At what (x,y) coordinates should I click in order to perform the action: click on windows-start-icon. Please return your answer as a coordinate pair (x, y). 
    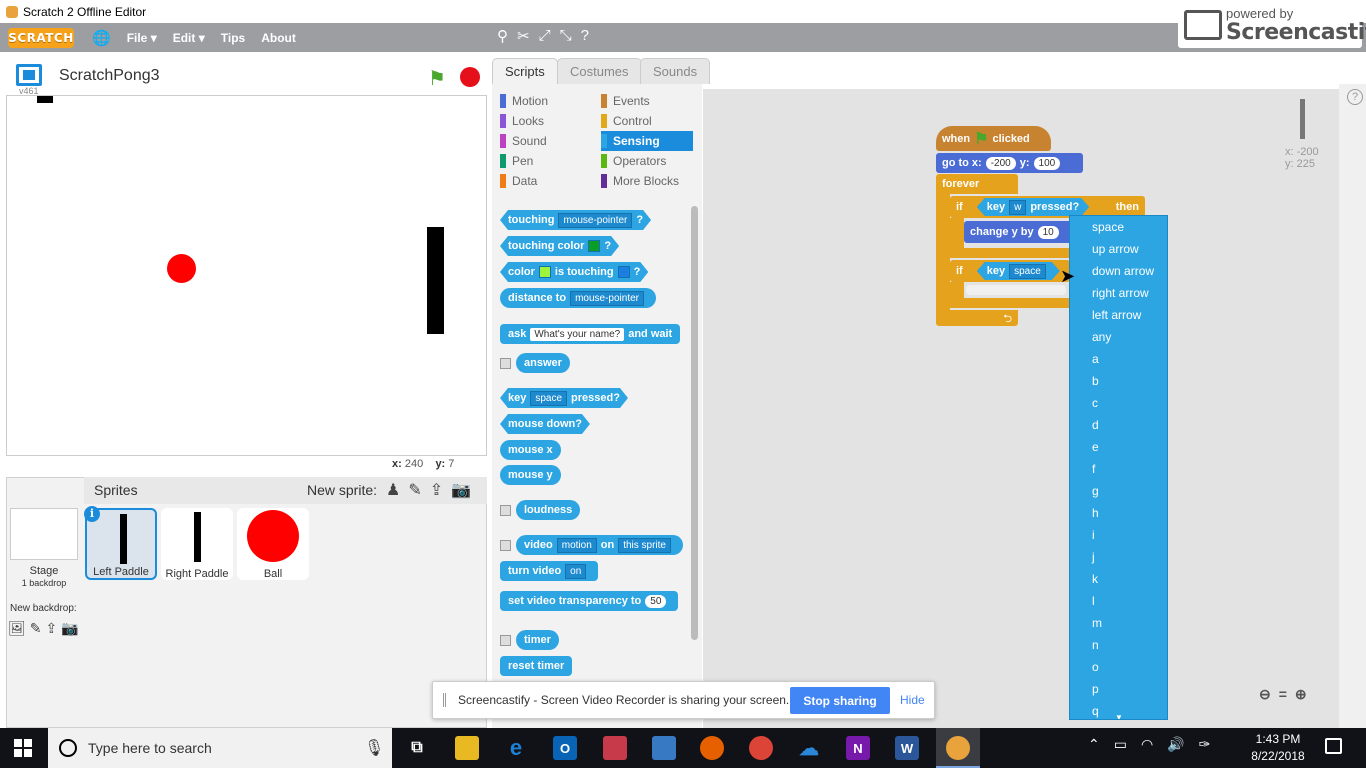
    Looking at the image, I should click on (23, 748).